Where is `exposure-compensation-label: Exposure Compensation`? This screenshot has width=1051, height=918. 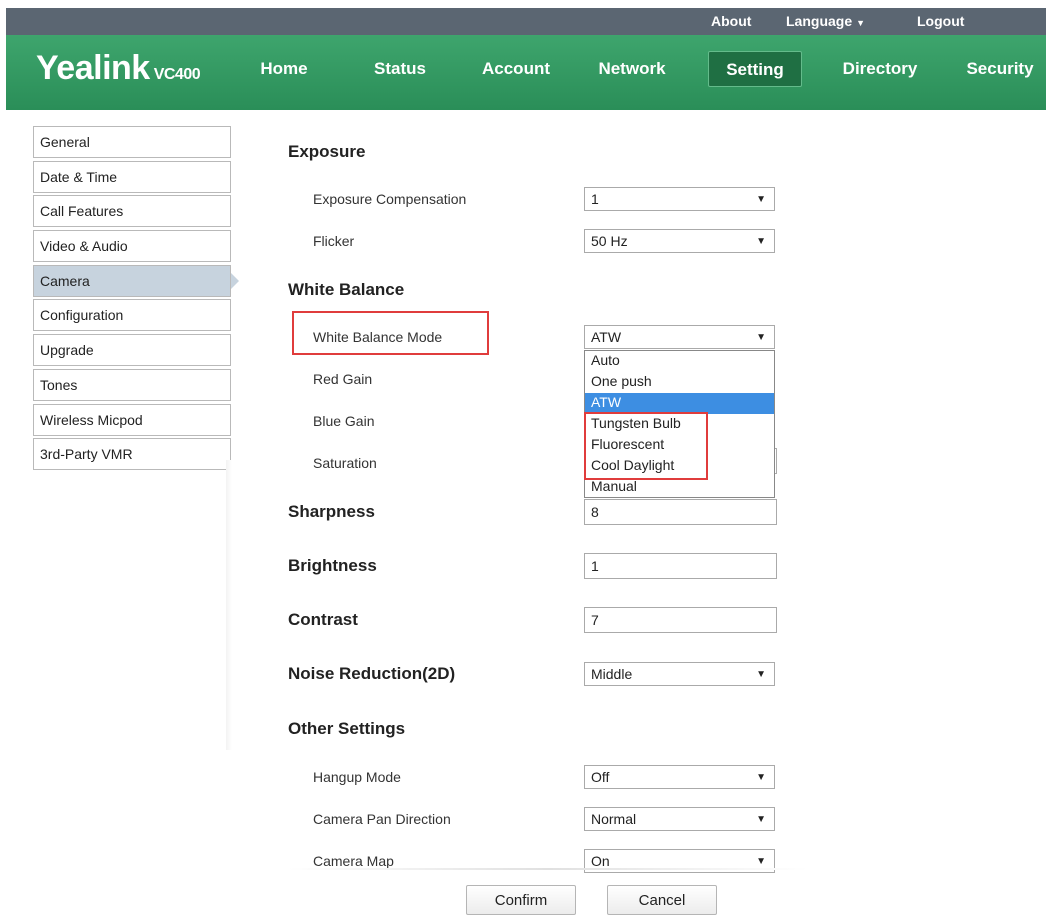
exposure-compensation-label: Exposure Compensation is located at coordinates (390, 199).